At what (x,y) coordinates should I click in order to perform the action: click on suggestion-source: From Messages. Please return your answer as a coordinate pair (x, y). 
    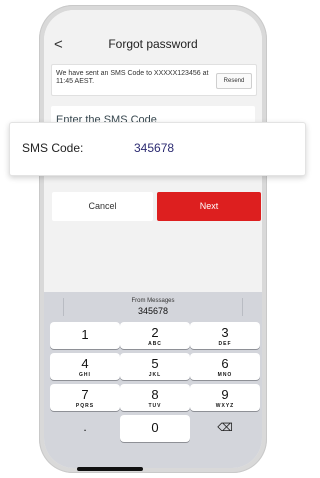
    Looking at the image, I should click on (153, 301).